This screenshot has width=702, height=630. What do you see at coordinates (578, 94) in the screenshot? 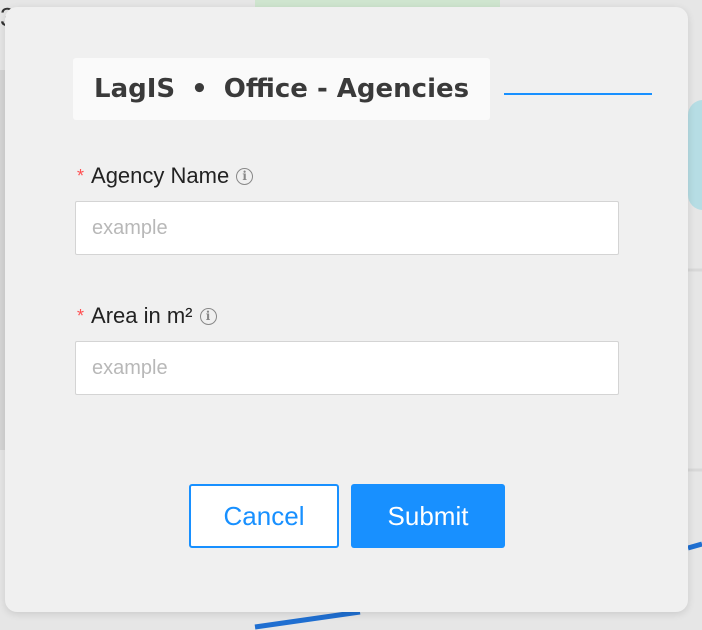
I see `active-tab-underline` at bounding box center [578, 94].